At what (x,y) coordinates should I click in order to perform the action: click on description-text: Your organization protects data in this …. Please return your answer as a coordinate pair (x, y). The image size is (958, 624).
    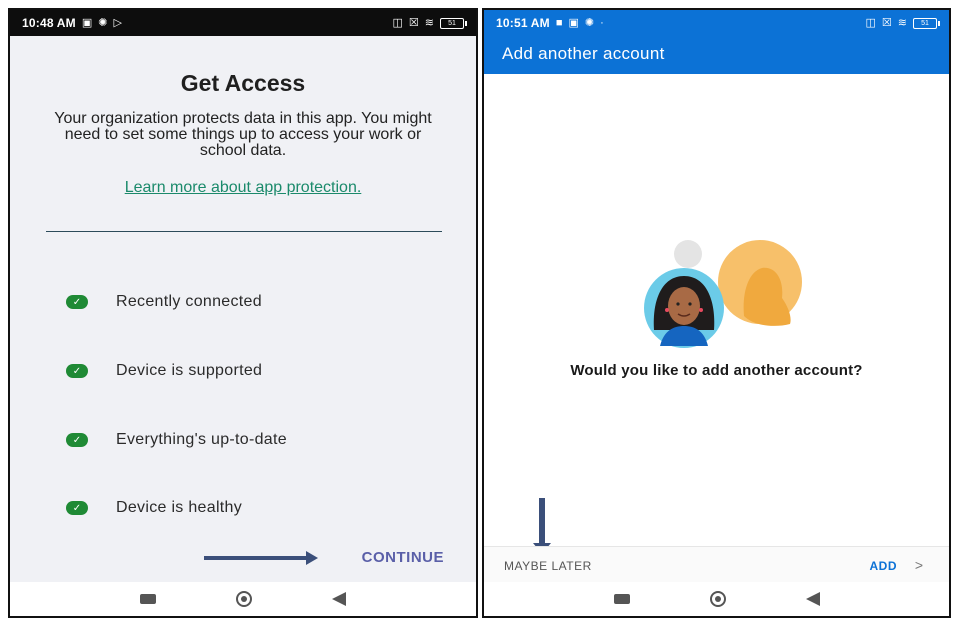
    Looking at the image, I should click on (243, 134).